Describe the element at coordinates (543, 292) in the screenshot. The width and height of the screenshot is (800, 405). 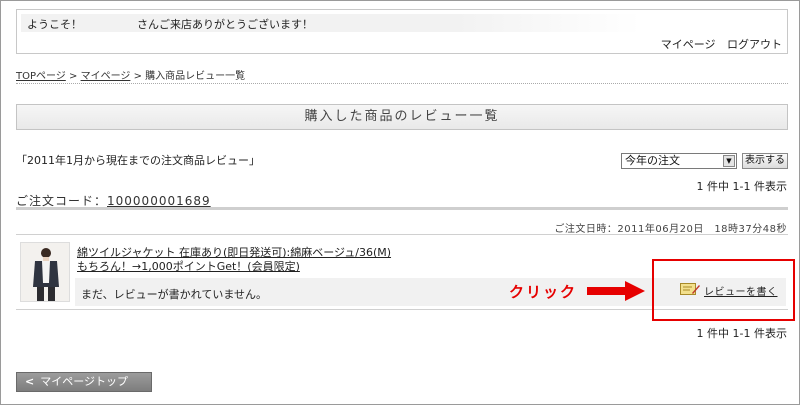
I see `click-annotation: クリック` at that location.